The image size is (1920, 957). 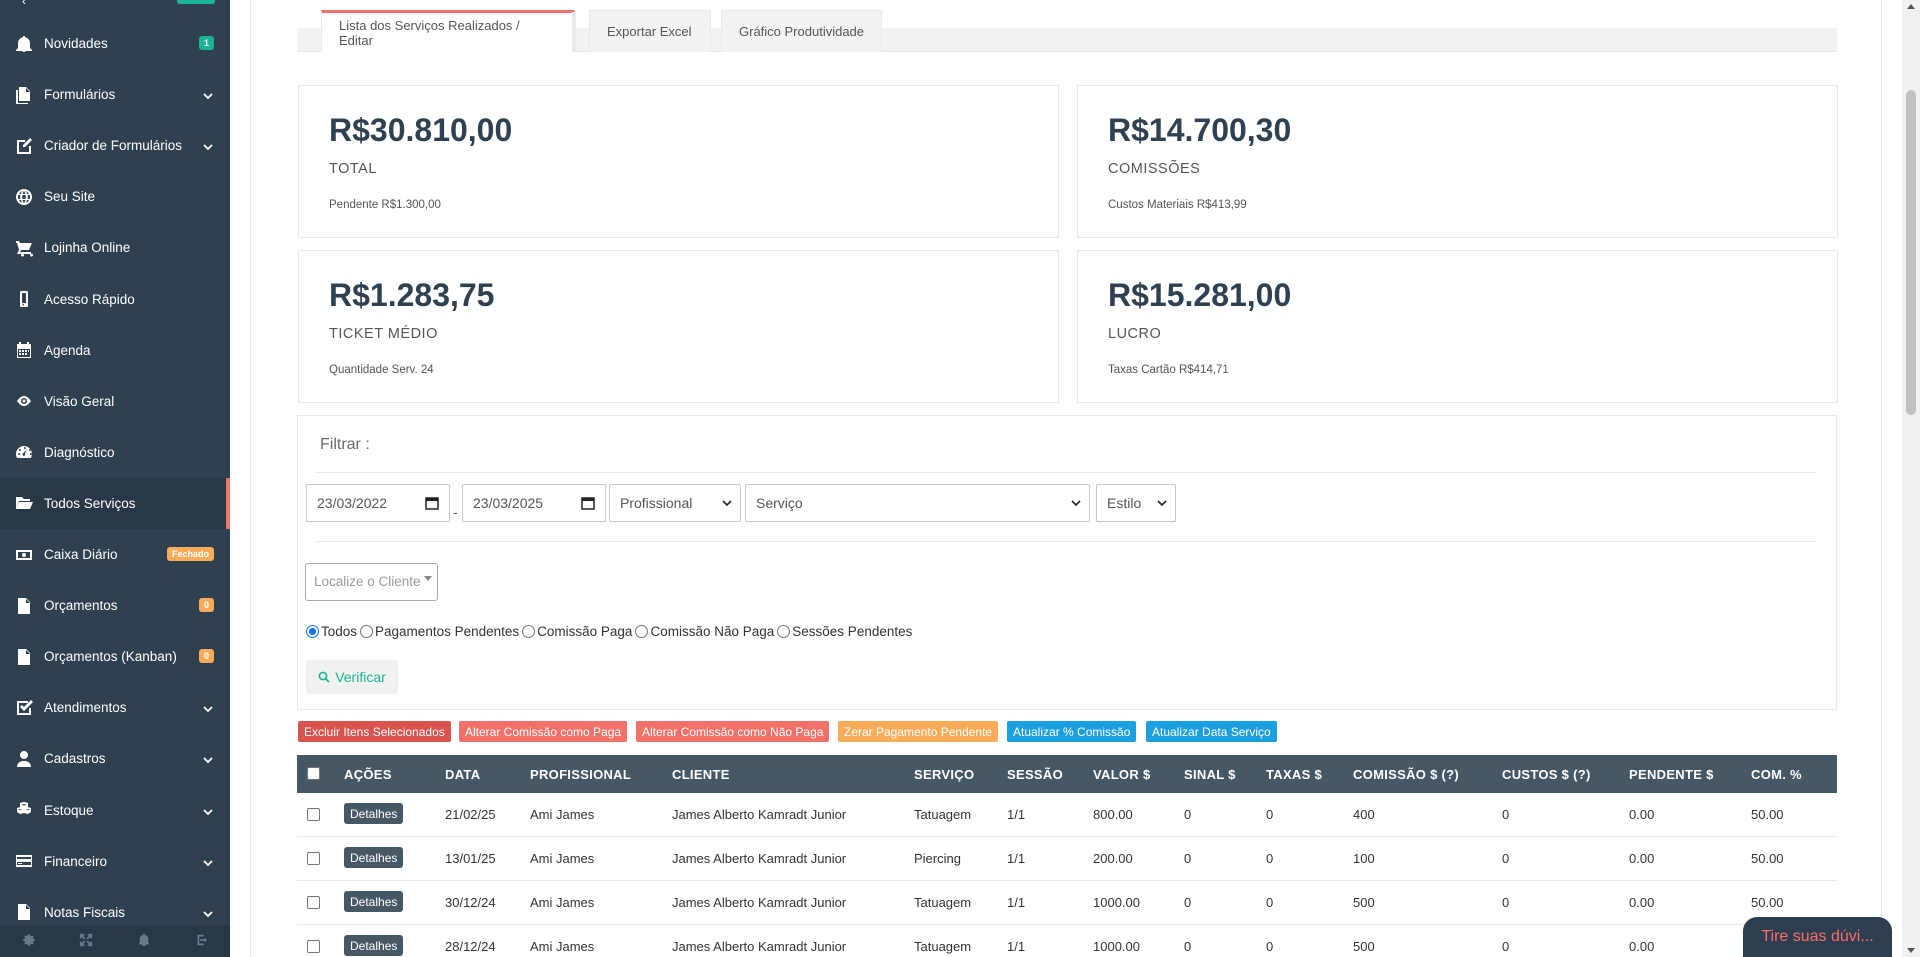 I want to click on files-icon, so click(x=24, y=95).